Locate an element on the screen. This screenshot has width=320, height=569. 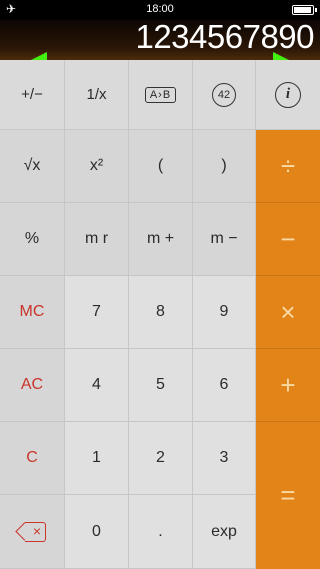
digit-7-button: 7 is located at coordinates (97, 312).